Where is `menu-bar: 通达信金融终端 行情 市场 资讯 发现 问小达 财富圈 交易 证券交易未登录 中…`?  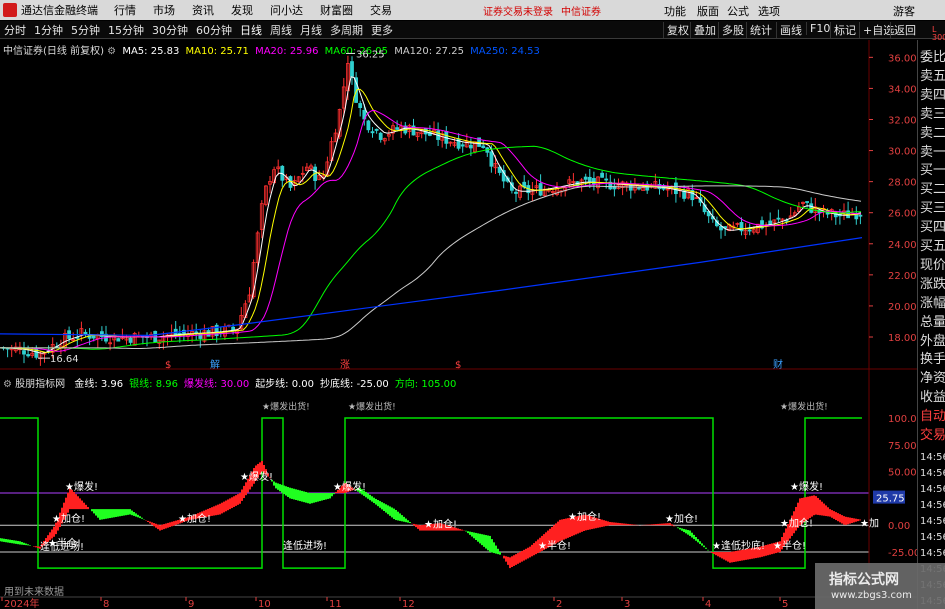 menu-bar: 通达信金融终端 行情 市场 资讯 发现 问小达 财富圈 交易 证券交易未登录 中… is located at coordinates (472, 10).